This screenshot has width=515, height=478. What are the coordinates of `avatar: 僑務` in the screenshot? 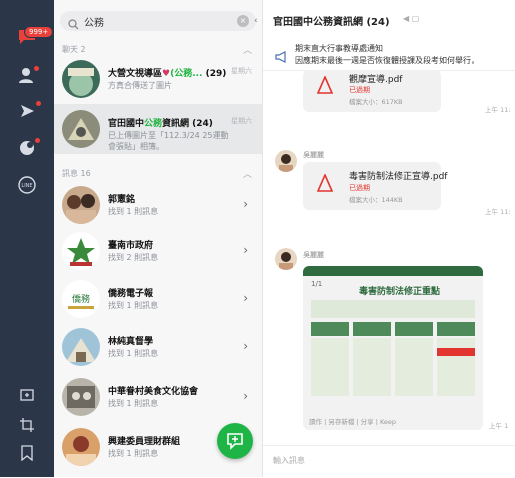 It's located at (81, 299).